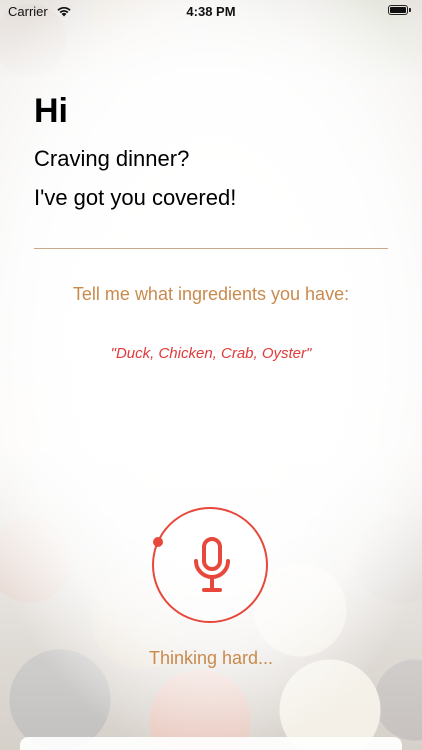  I want to click on status-bar: Carrier 4:38 PM, so click(211, 12).